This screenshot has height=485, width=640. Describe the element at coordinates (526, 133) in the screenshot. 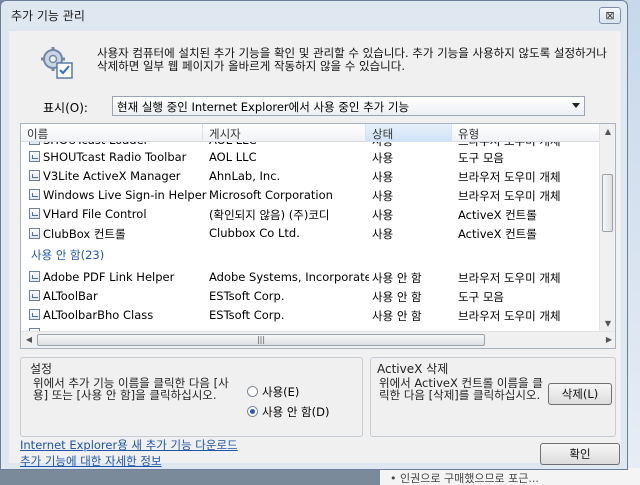

I see `column-type: 유형` at that location.